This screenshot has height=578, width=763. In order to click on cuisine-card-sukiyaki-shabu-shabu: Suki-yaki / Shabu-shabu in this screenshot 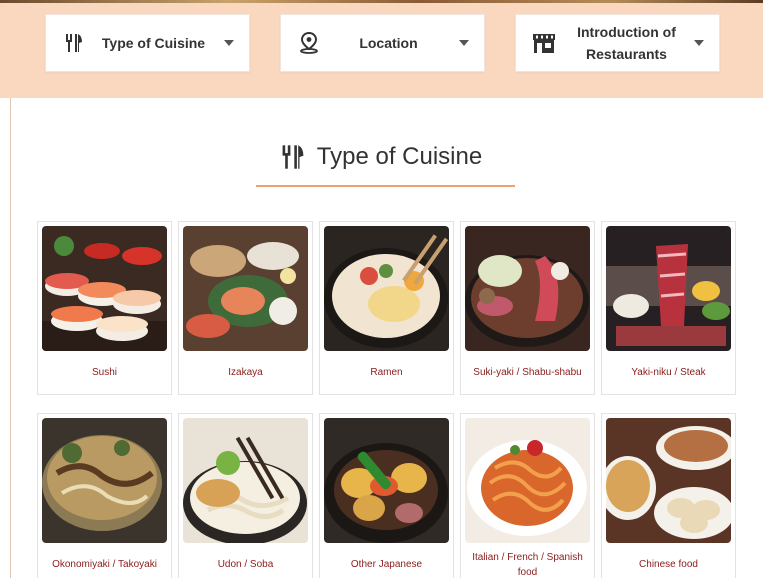, I will do `click(527, 308)`.